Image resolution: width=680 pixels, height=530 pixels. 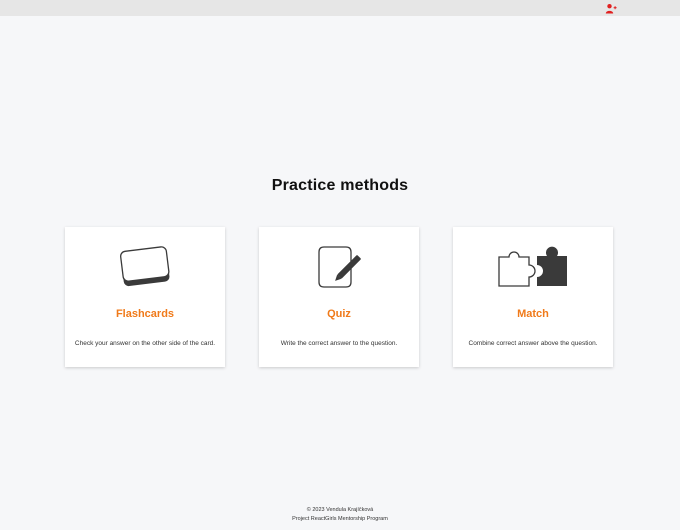 What do you see at coordinates (339, 267) in the screenshot?
I see `pencil-paper-icon` at bounding box center [339, 267].